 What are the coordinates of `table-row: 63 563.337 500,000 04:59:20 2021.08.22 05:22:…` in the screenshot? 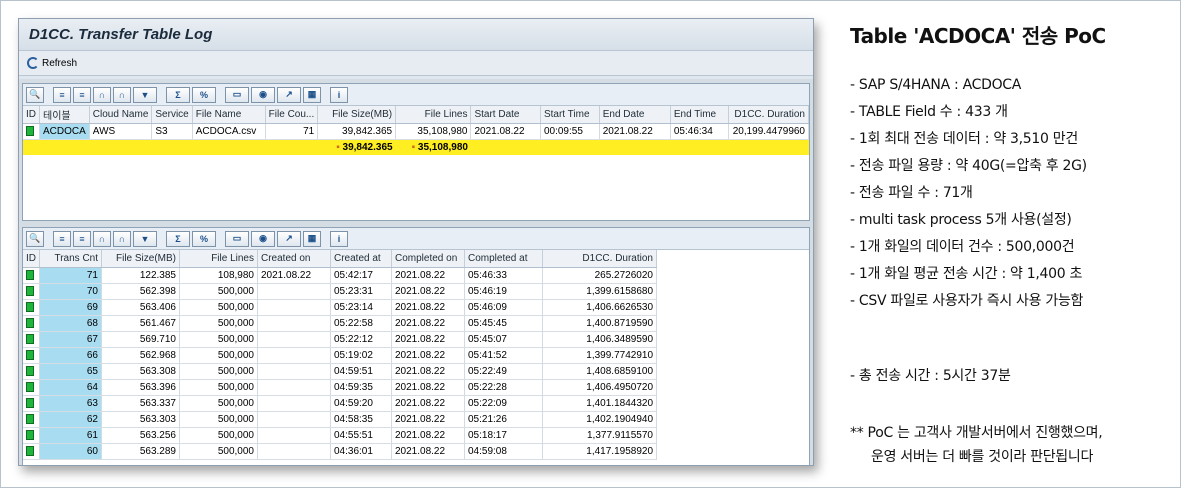 It's located at (340, 403).